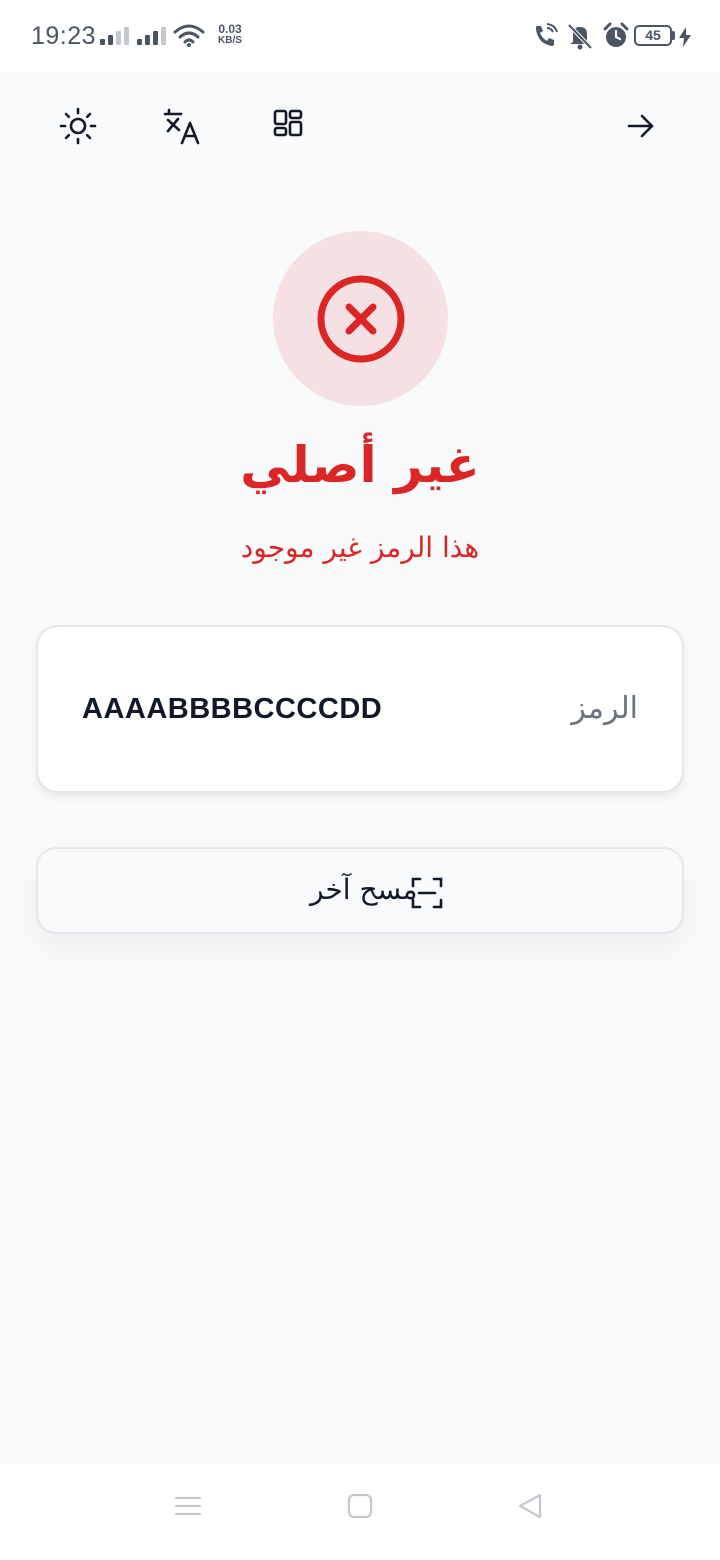 The width and height of the screenshot is (720, 1560). What do you see at coordinates (188, 1506) in the screenshot?
I see `menu-icon` at bounding box center [188, 1506].